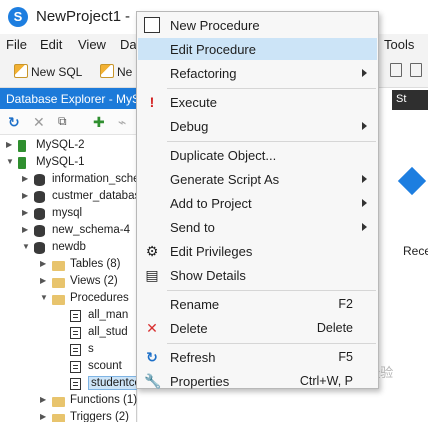  Describe the element at coordinates (257, 381) in the screenshot. I see `menu-item-properties: 🔧 Properties Ctrl+W, P` at that location.